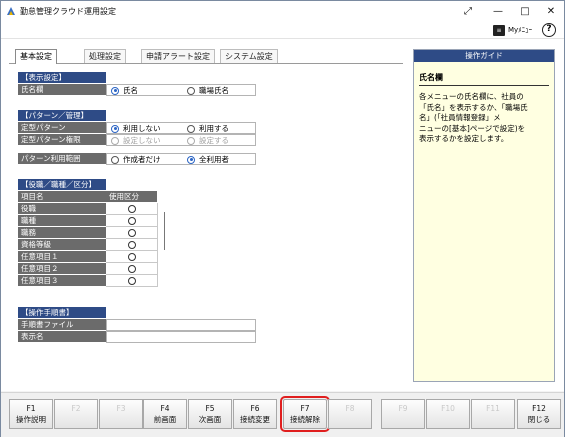  Describe the element at coordinates (76, 414) in the screenshot. I see `fkey-f2-button: F2` at that location.